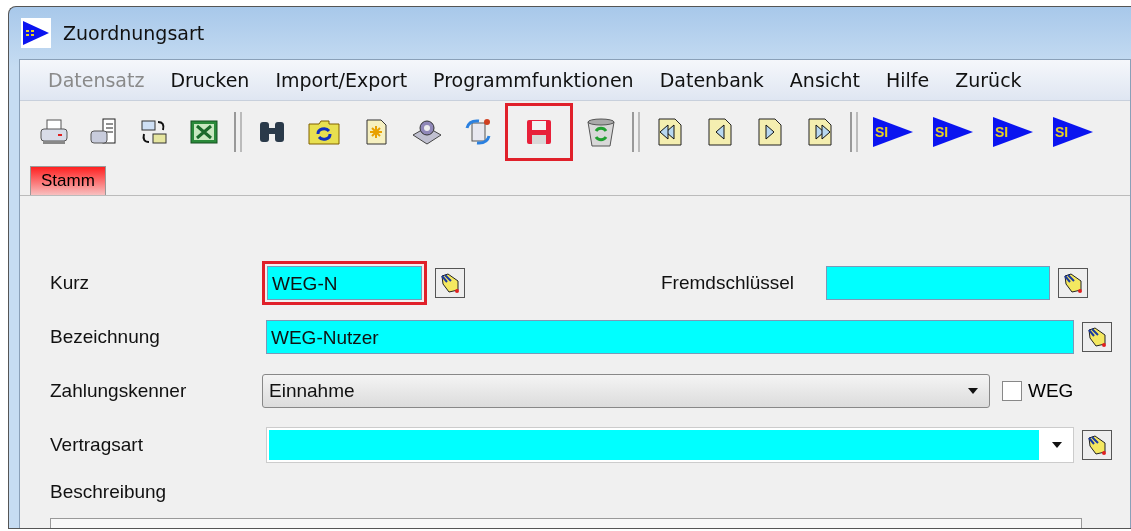 The image size is (1131, 531). Describe the element at coordinates (478, 132) in the screenshot. I see `document-refresh-icon` at that location.